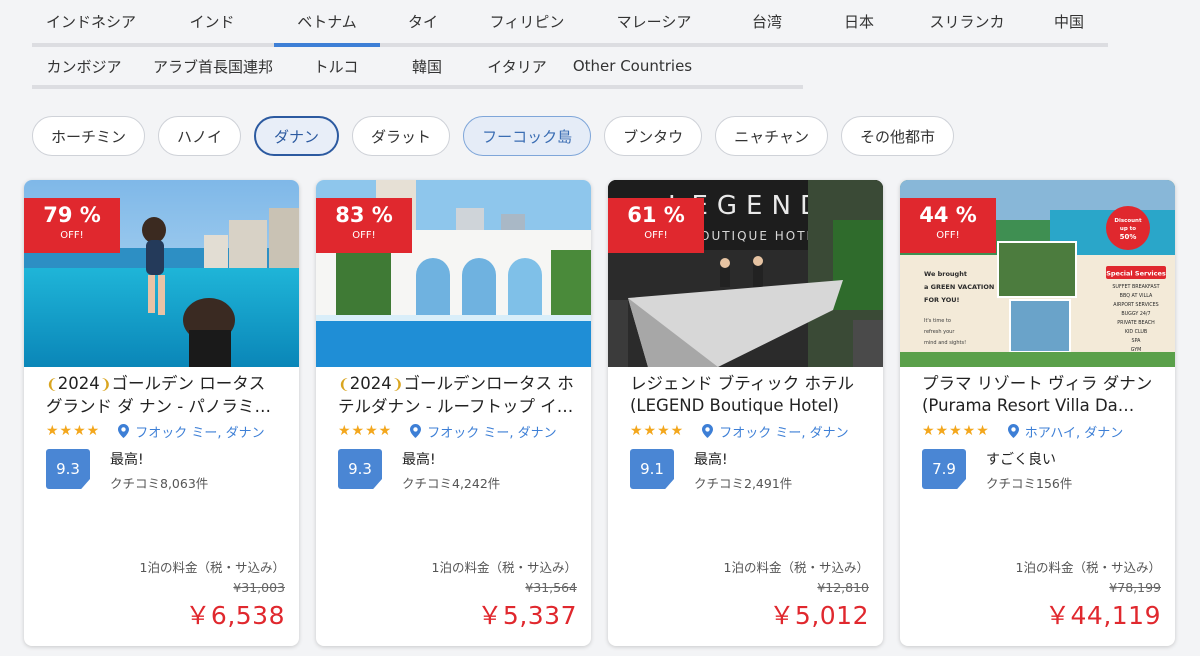 The image size is (1200, 656). What do you see at coordinates (956, 431) in the screenshot?
I see `star-rating: ★★★★★` at bounding box center [956, 431].